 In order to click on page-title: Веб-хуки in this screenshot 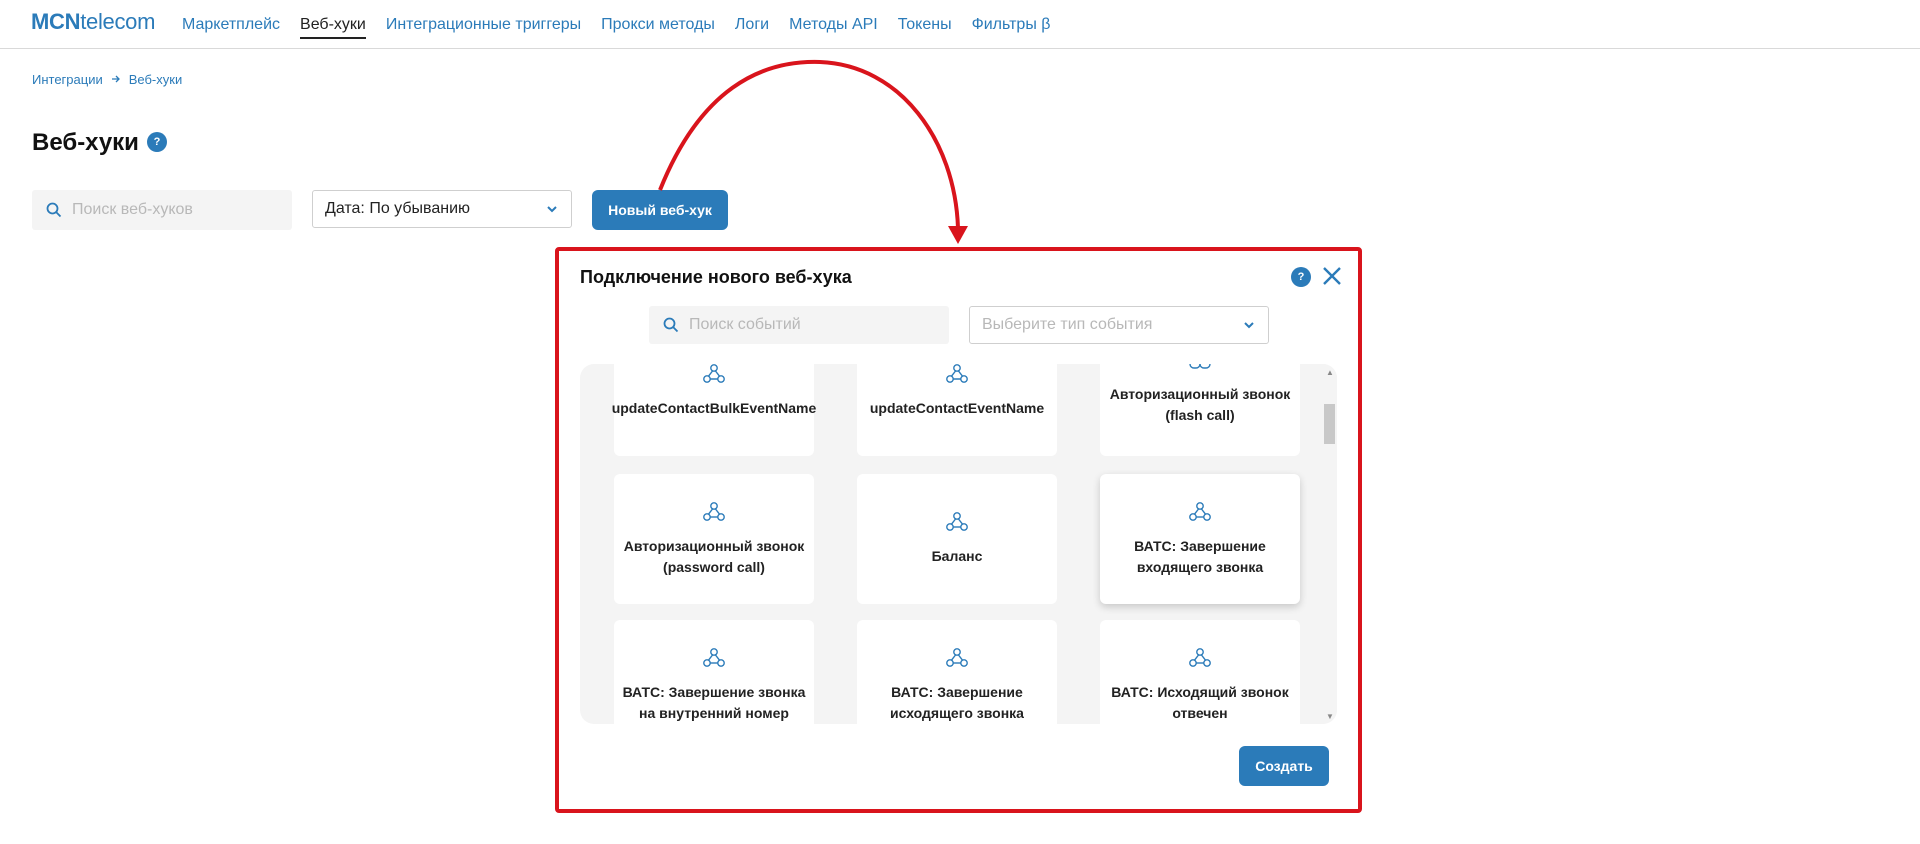, I will do `click(85, 142)`.